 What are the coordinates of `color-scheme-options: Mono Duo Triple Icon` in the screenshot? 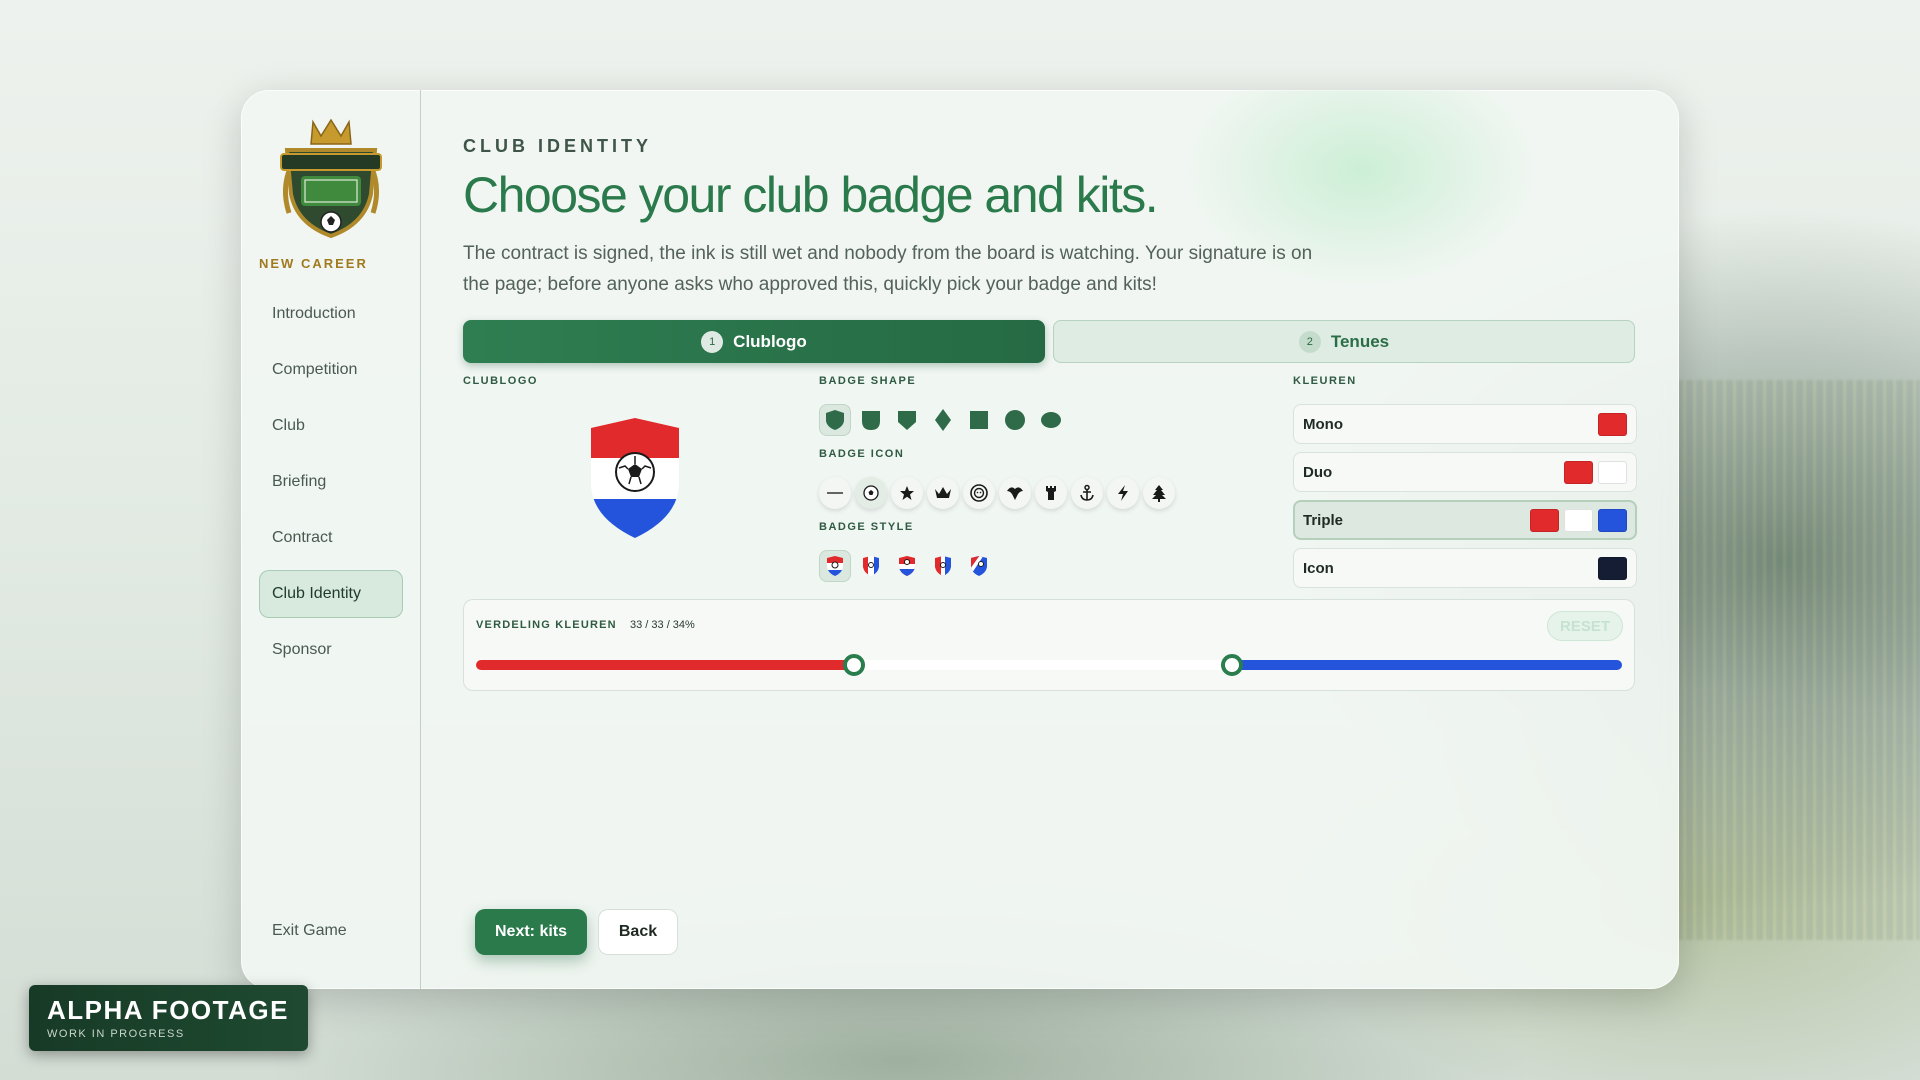 It's located at (1465, 500).